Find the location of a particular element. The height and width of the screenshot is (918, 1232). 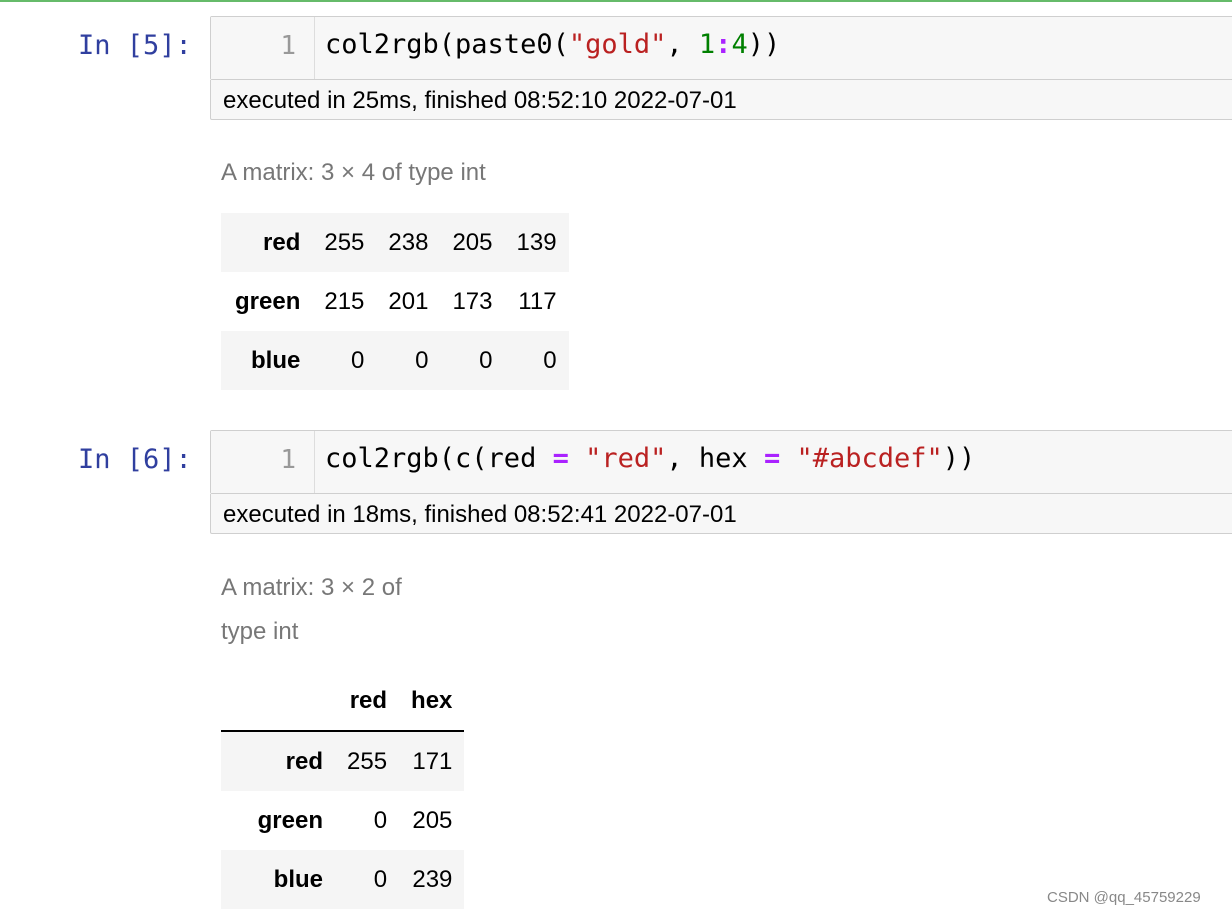

code-token-plain: col2rgb(paste0( is located at coordinates (447, 44).